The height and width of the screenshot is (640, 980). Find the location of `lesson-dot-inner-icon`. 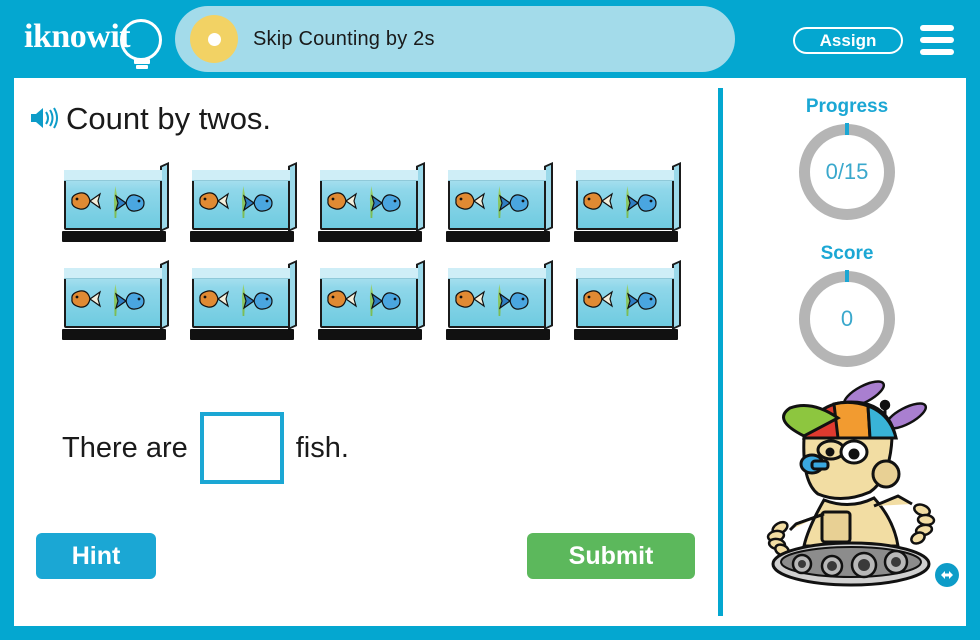

lesson-dot-inner-icon is located at coordinates (214, 39).